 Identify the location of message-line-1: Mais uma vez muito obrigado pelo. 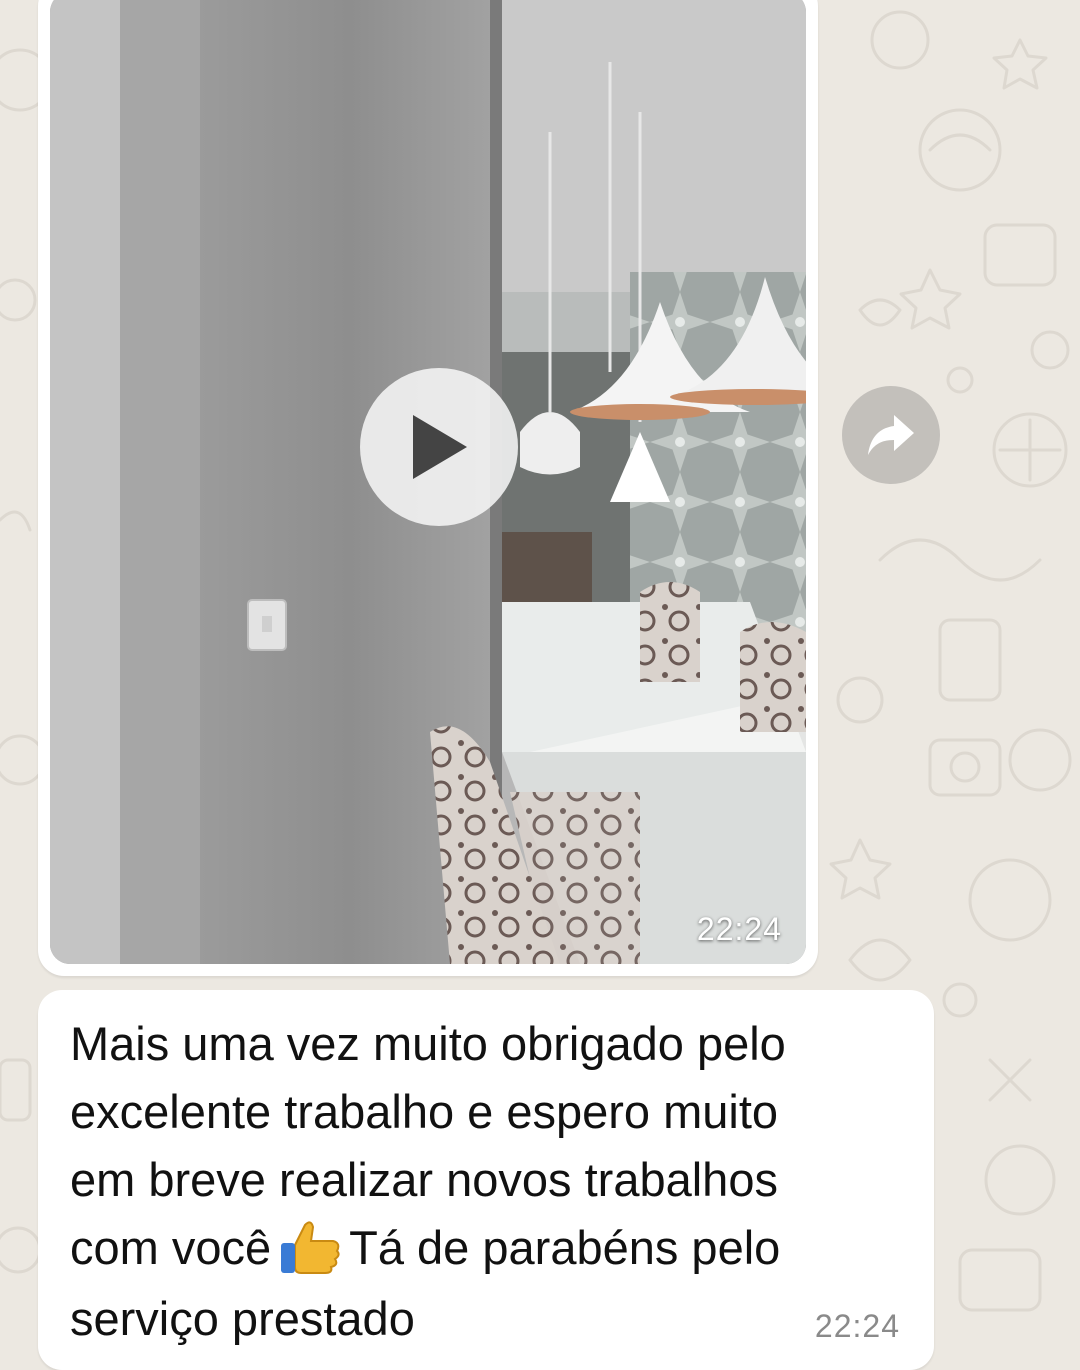
(428, 1043).